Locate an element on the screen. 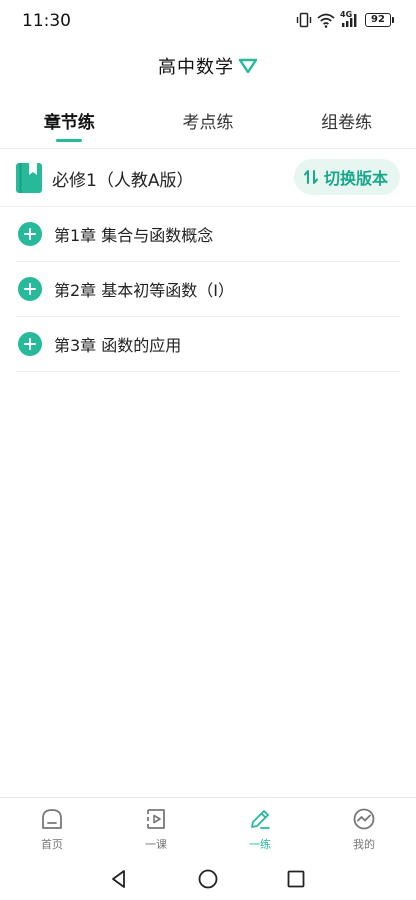 This screenshot has width=416, height=900. textbook-row: 必修1（人教A版） 切换版本 is located at coordinates (208, 178).